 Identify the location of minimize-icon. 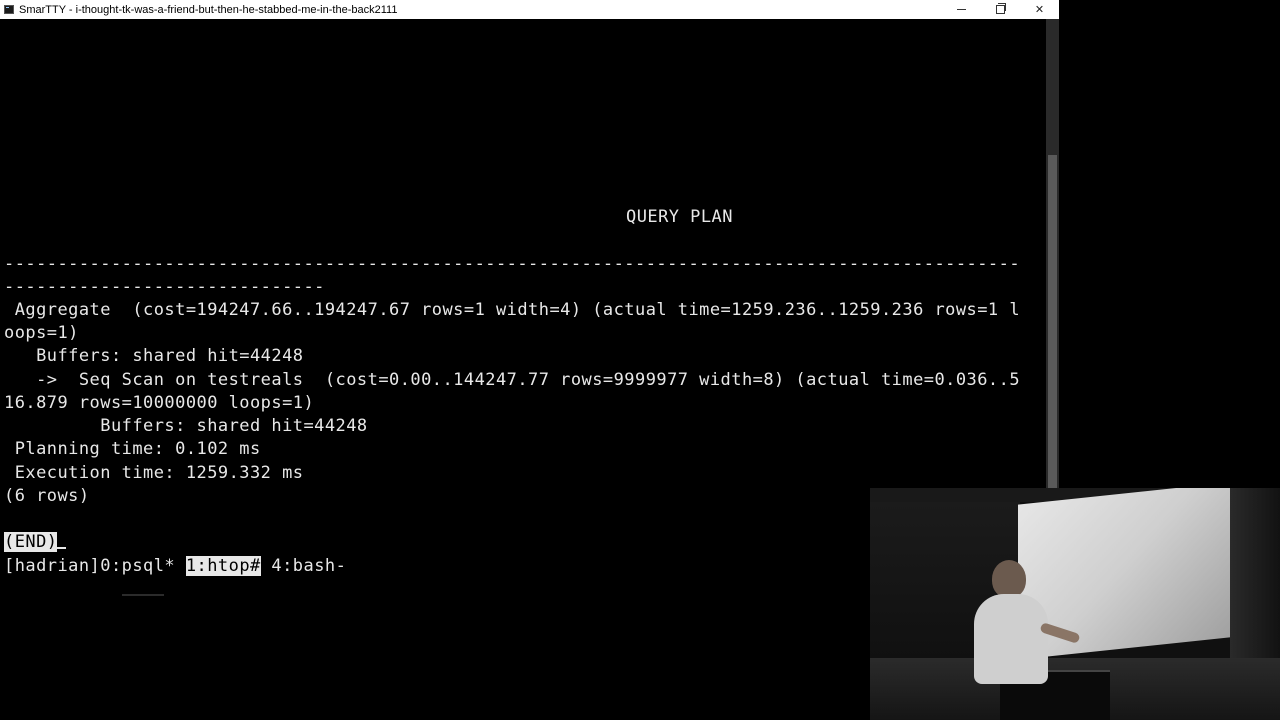
(961, 9).